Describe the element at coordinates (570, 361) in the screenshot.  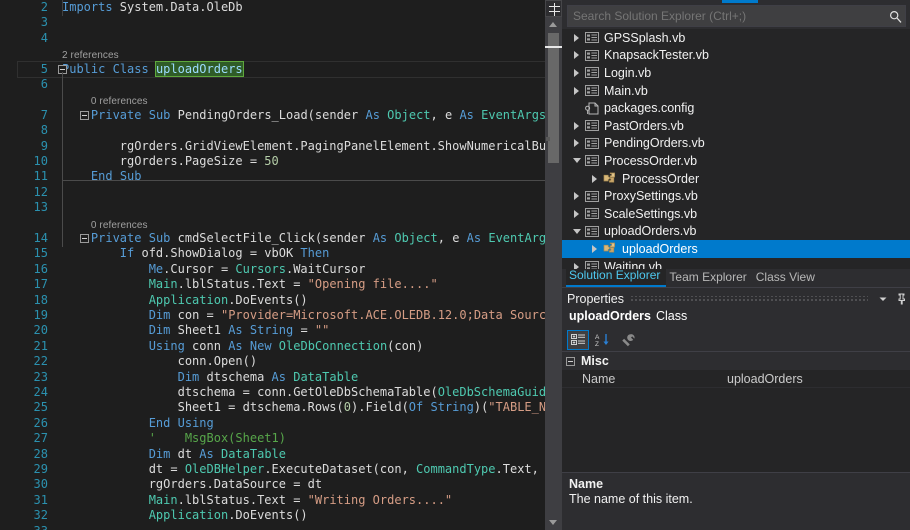
I see `category-expander-icon` at that location.